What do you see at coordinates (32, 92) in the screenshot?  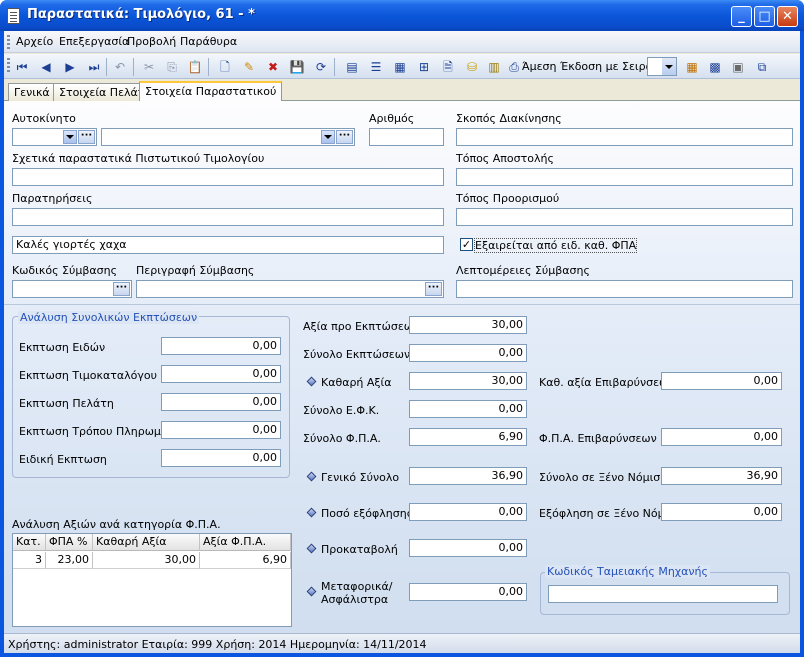 I see `tab-general: Γενικά` at bounding box center [32, 92].